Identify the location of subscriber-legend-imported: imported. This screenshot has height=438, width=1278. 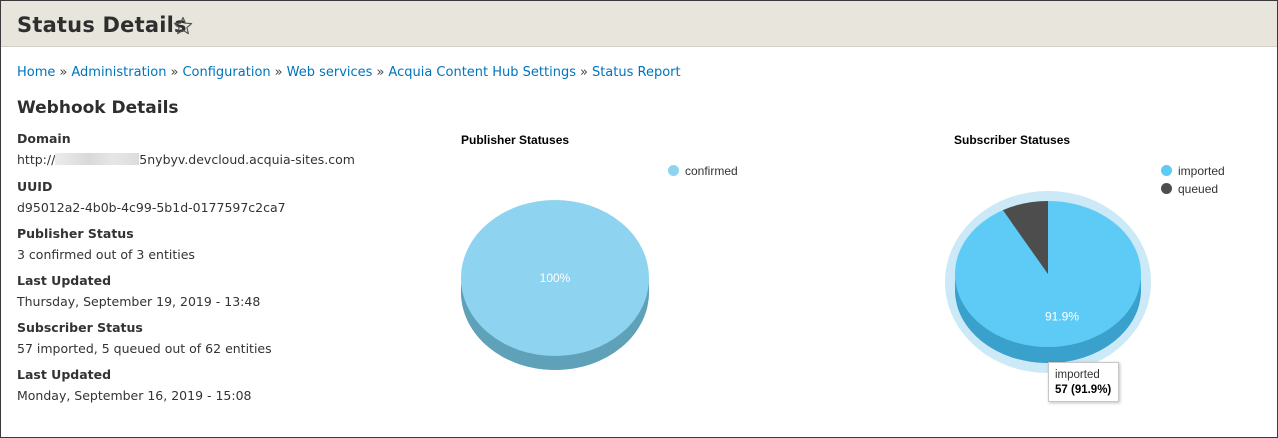
(1193, 171).